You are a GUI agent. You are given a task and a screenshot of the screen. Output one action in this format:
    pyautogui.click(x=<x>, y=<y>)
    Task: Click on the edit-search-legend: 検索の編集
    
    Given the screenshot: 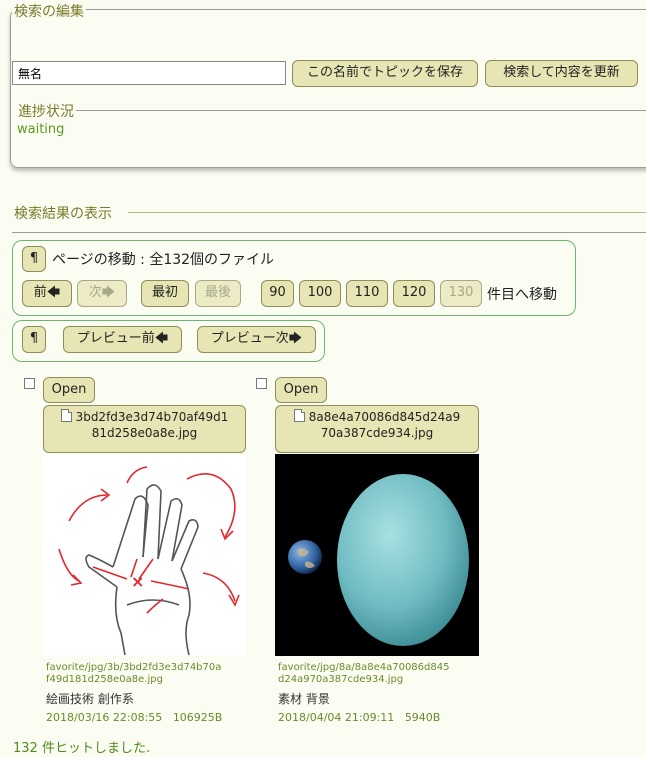 What is the action you would take?
    pyautogui.click(x=49, y=11)
    